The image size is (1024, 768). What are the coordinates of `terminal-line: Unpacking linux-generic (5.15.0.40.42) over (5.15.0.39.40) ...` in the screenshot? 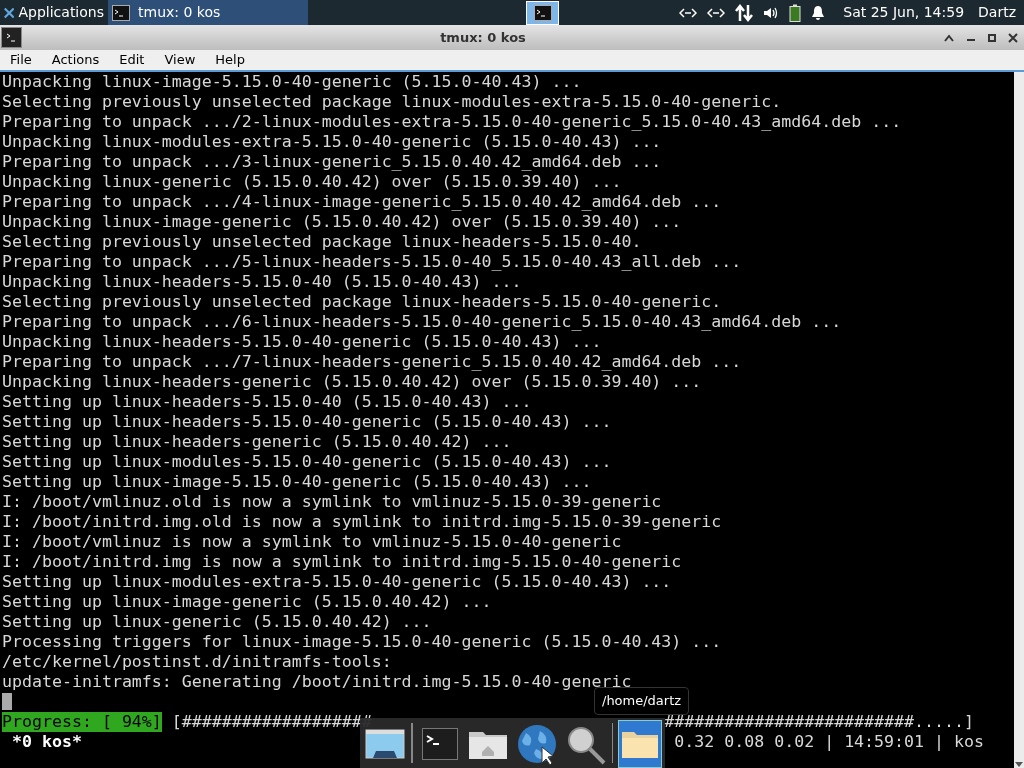 It's located at (312, 182).